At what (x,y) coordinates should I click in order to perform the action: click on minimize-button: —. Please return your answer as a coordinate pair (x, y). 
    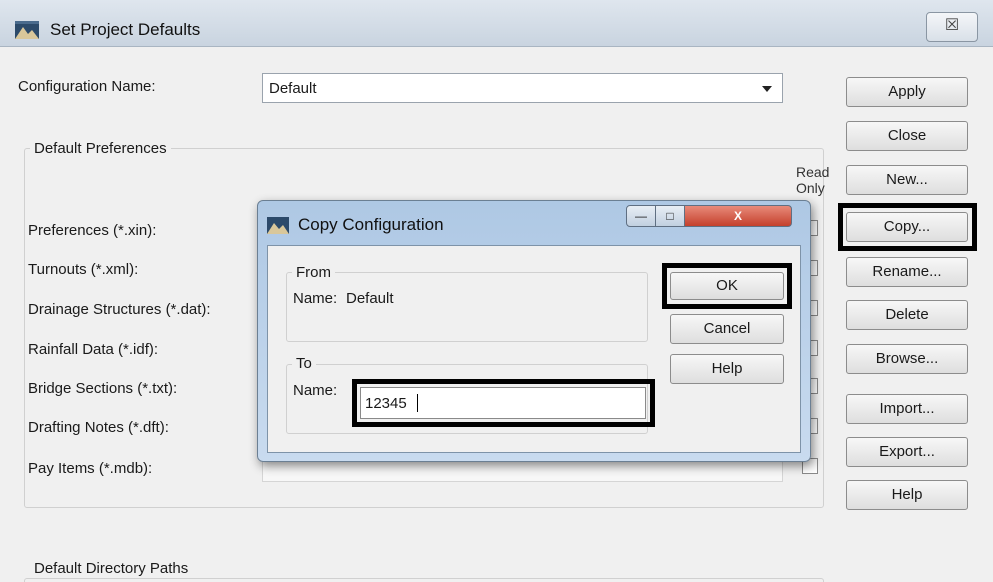
    Looking at the image, I should click on (641, 216).